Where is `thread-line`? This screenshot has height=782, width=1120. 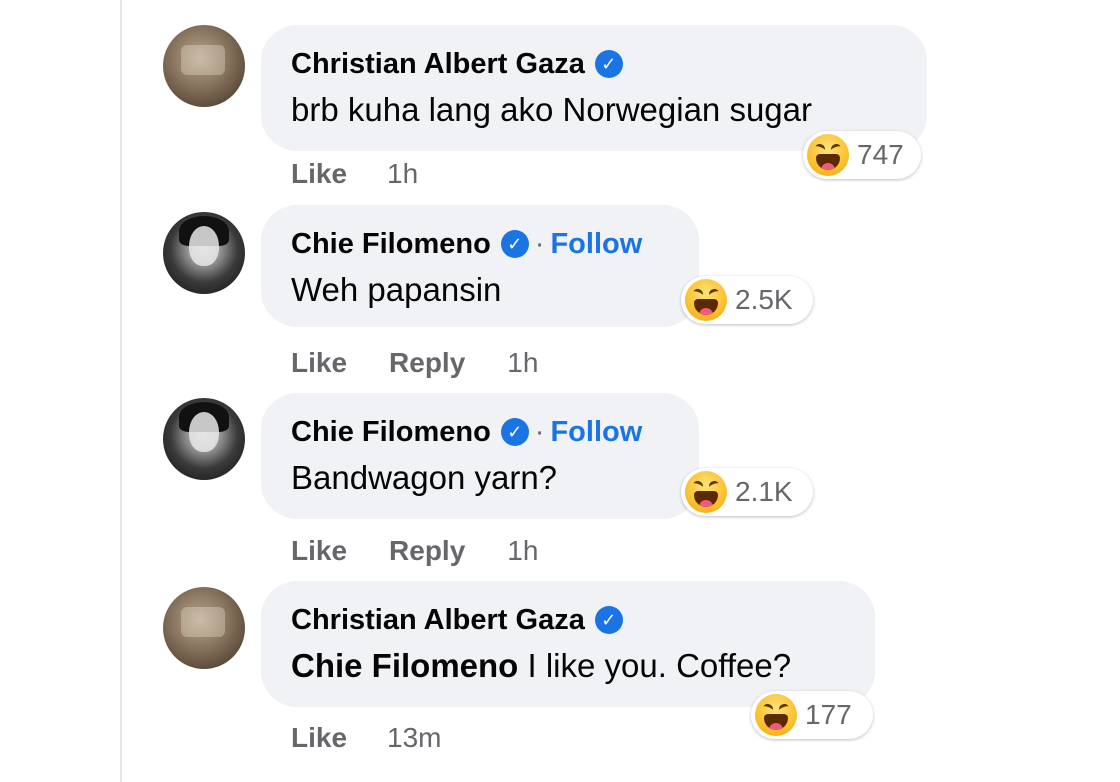 thread-line is located at coordinates (121, 391).